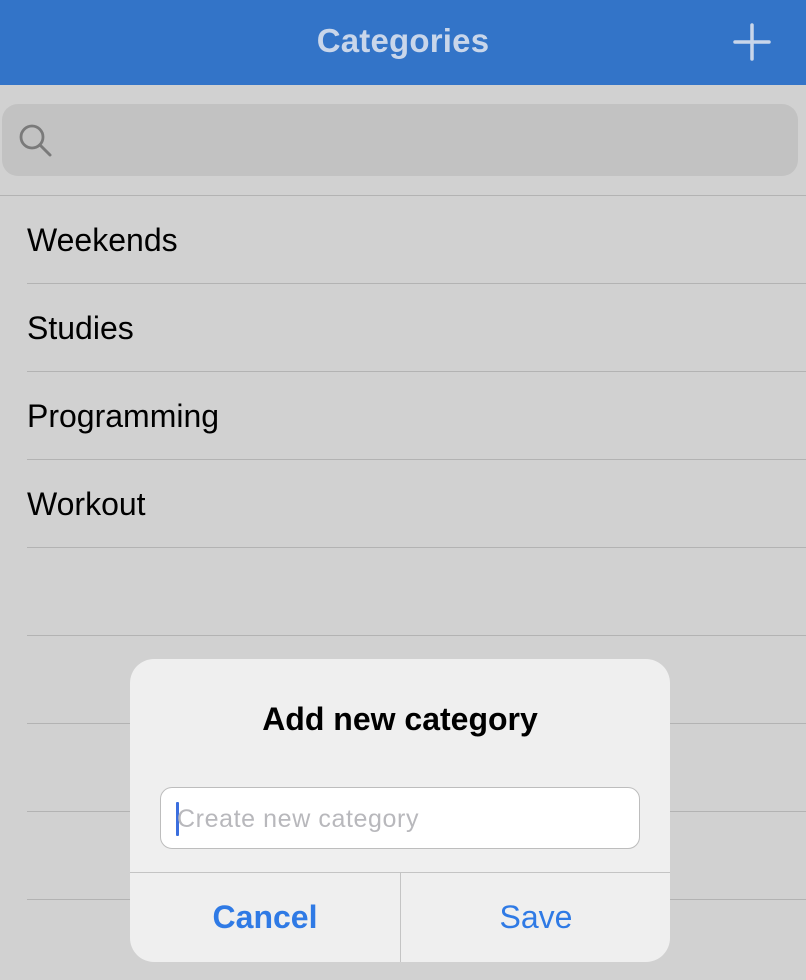 This screenshot has height=980, width=806. I want to click on category-label: Workout, so click(86, 504).